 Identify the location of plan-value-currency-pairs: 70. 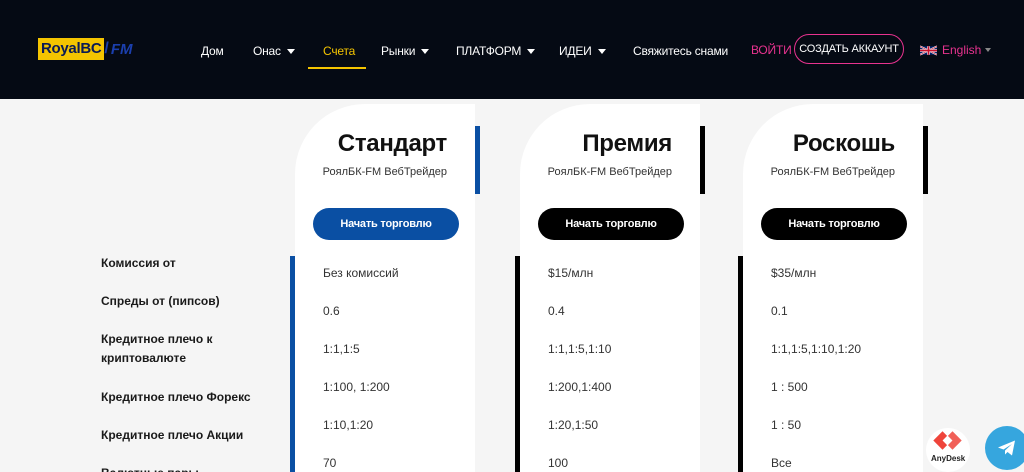
(330, 463).